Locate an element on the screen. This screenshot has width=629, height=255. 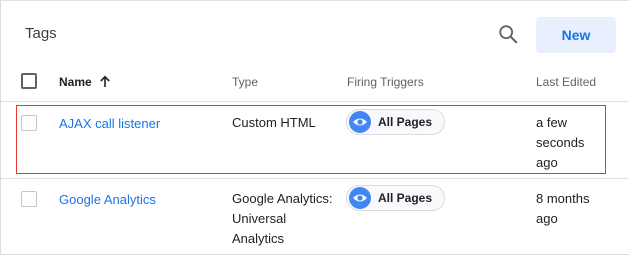
arrow-up-icon is located at coordinates (105, 81).